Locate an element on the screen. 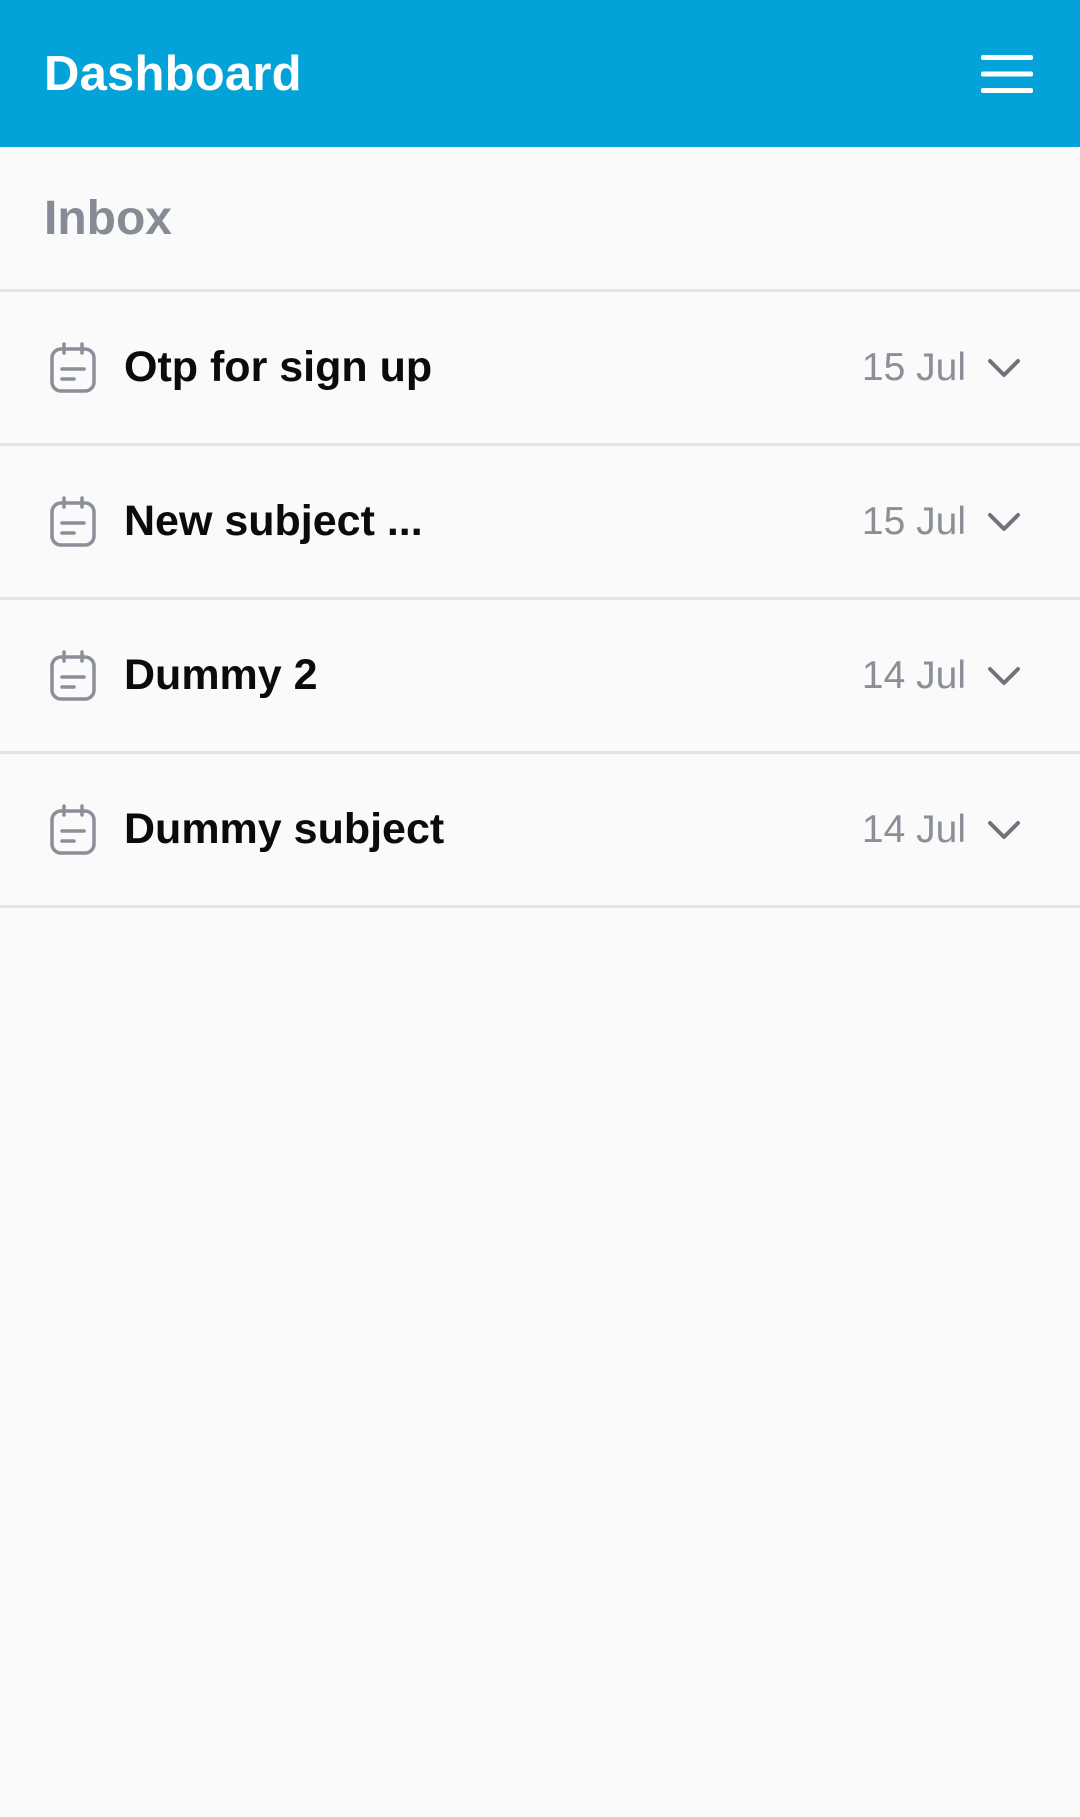 Image resolution: width=1080 pixels, height=1817 pixels. menu-button is located at coordinates (1007, 74).